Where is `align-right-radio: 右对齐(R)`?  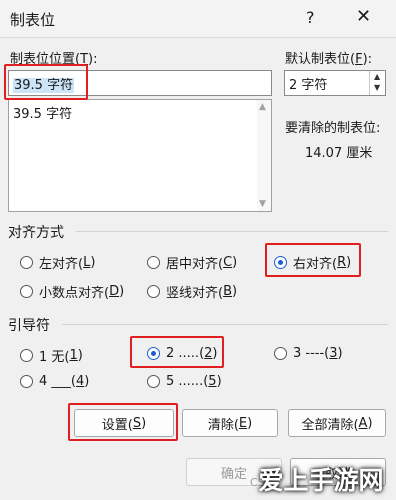
align-right-radio: 右对齐(R) is located at coordinates (312, 262).